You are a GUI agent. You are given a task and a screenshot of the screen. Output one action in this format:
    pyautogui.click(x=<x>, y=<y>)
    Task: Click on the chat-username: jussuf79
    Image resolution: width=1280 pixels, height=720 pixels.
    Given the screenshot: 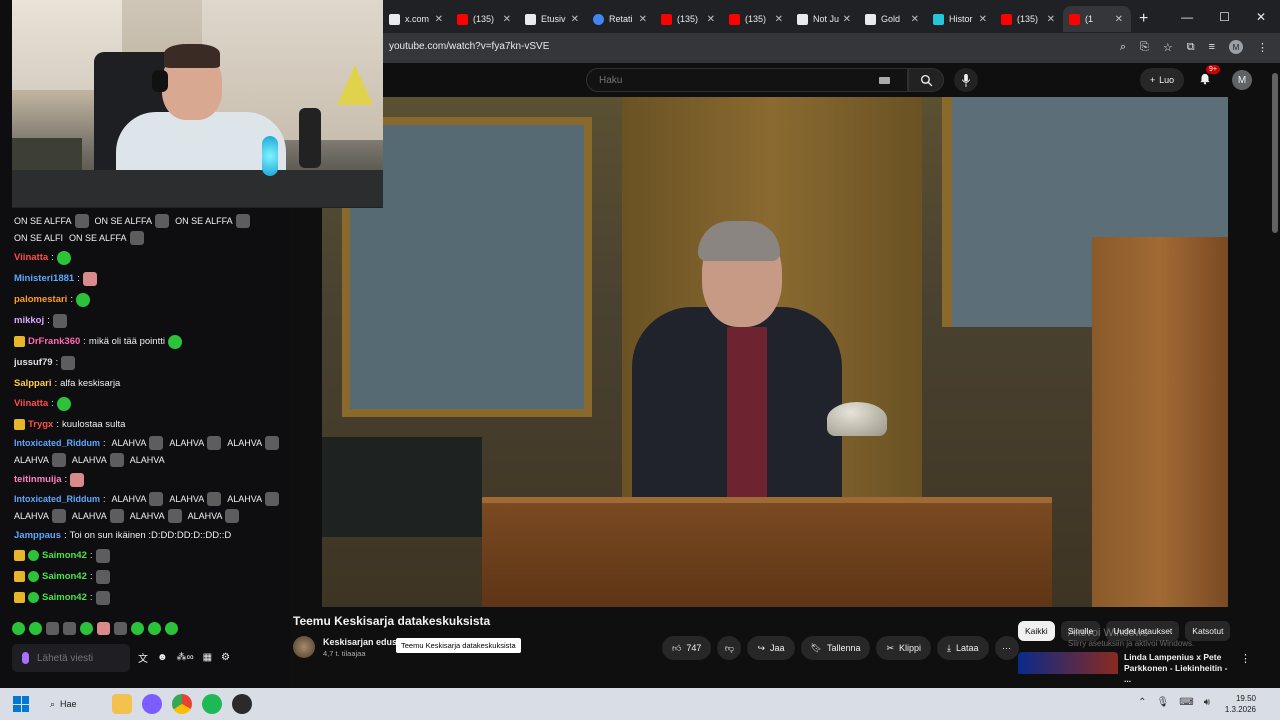 What is the action you would take?
    pyautogui.click(x=33, y=362)
    